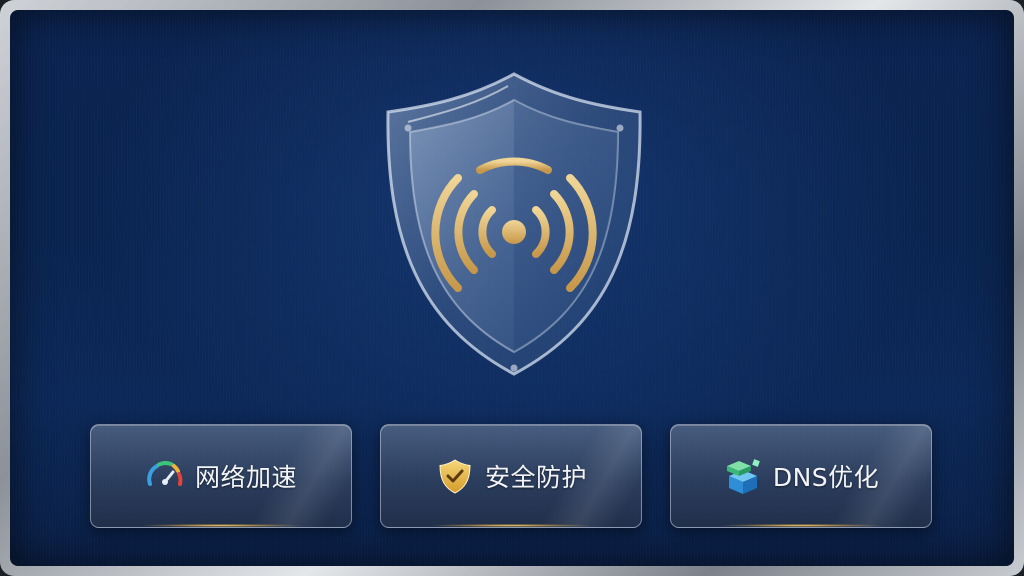  I want to click on network-acceleration-button: 网络加速, so click(221, 476).